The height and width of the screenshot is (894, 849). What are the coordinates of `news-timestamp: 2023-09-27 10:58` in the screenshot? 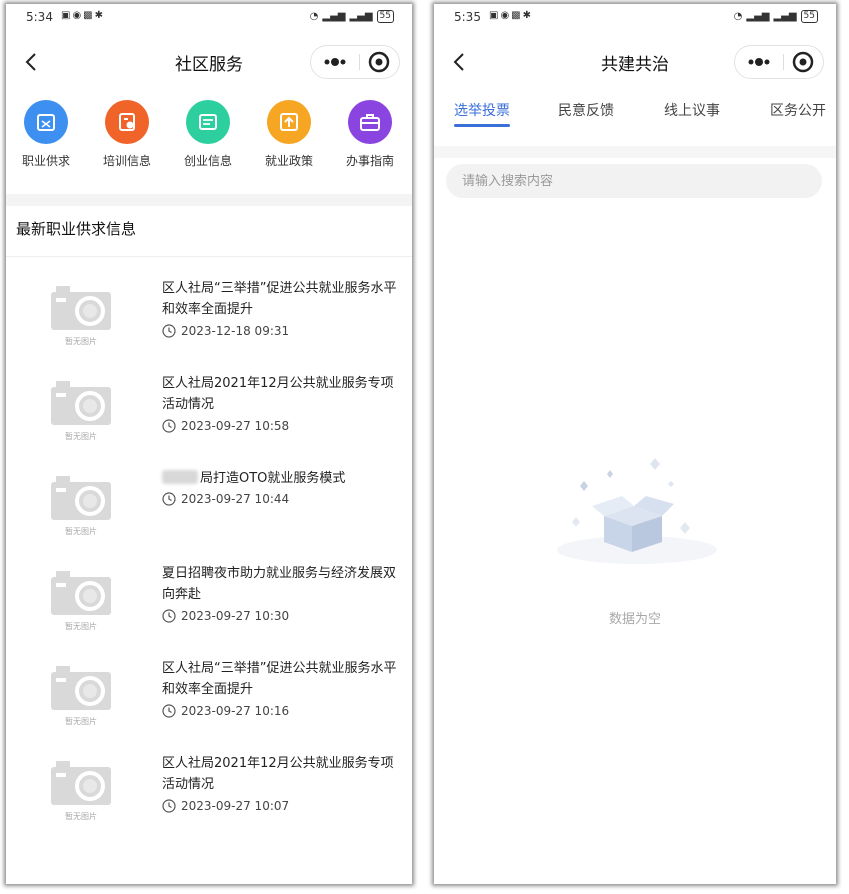 It's located at (235, 426).